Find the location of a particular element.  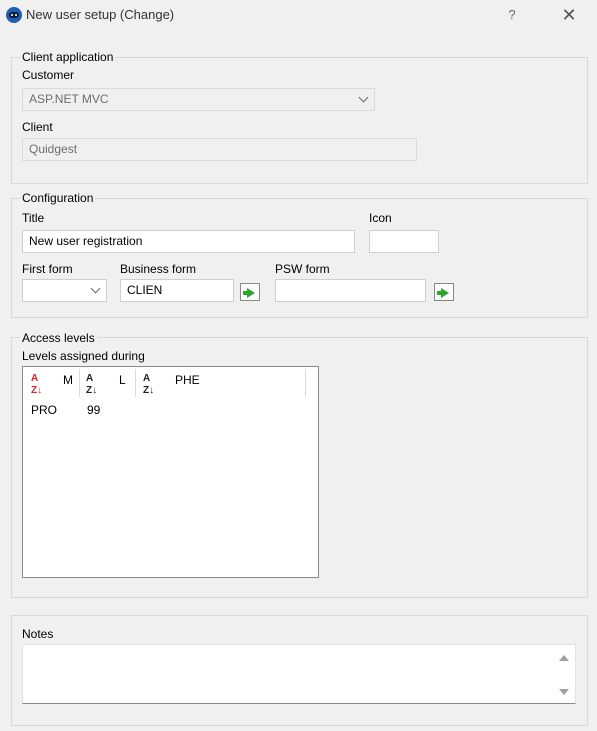

scroll-up-icon is located at coordinates (564, 658).